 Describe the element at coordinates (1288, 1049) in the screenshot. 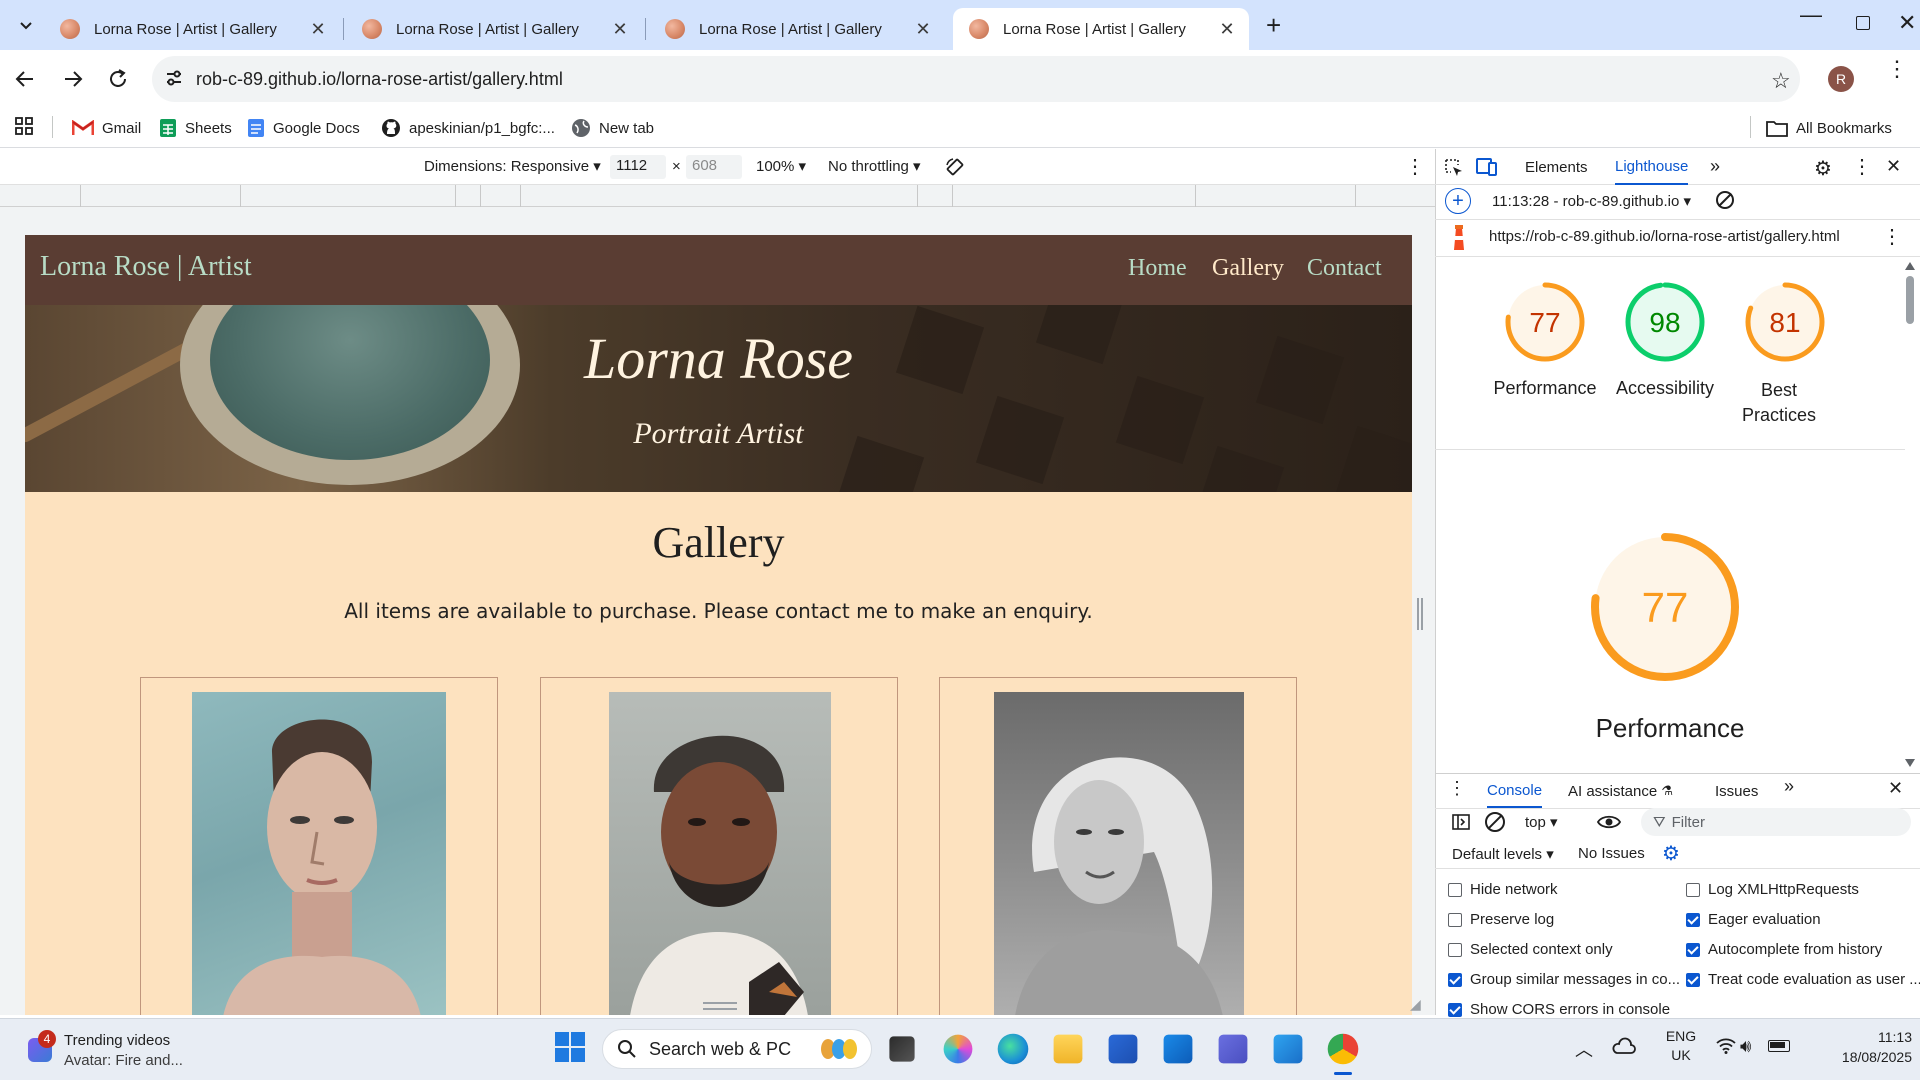

I see `vscode-icon` at that location.